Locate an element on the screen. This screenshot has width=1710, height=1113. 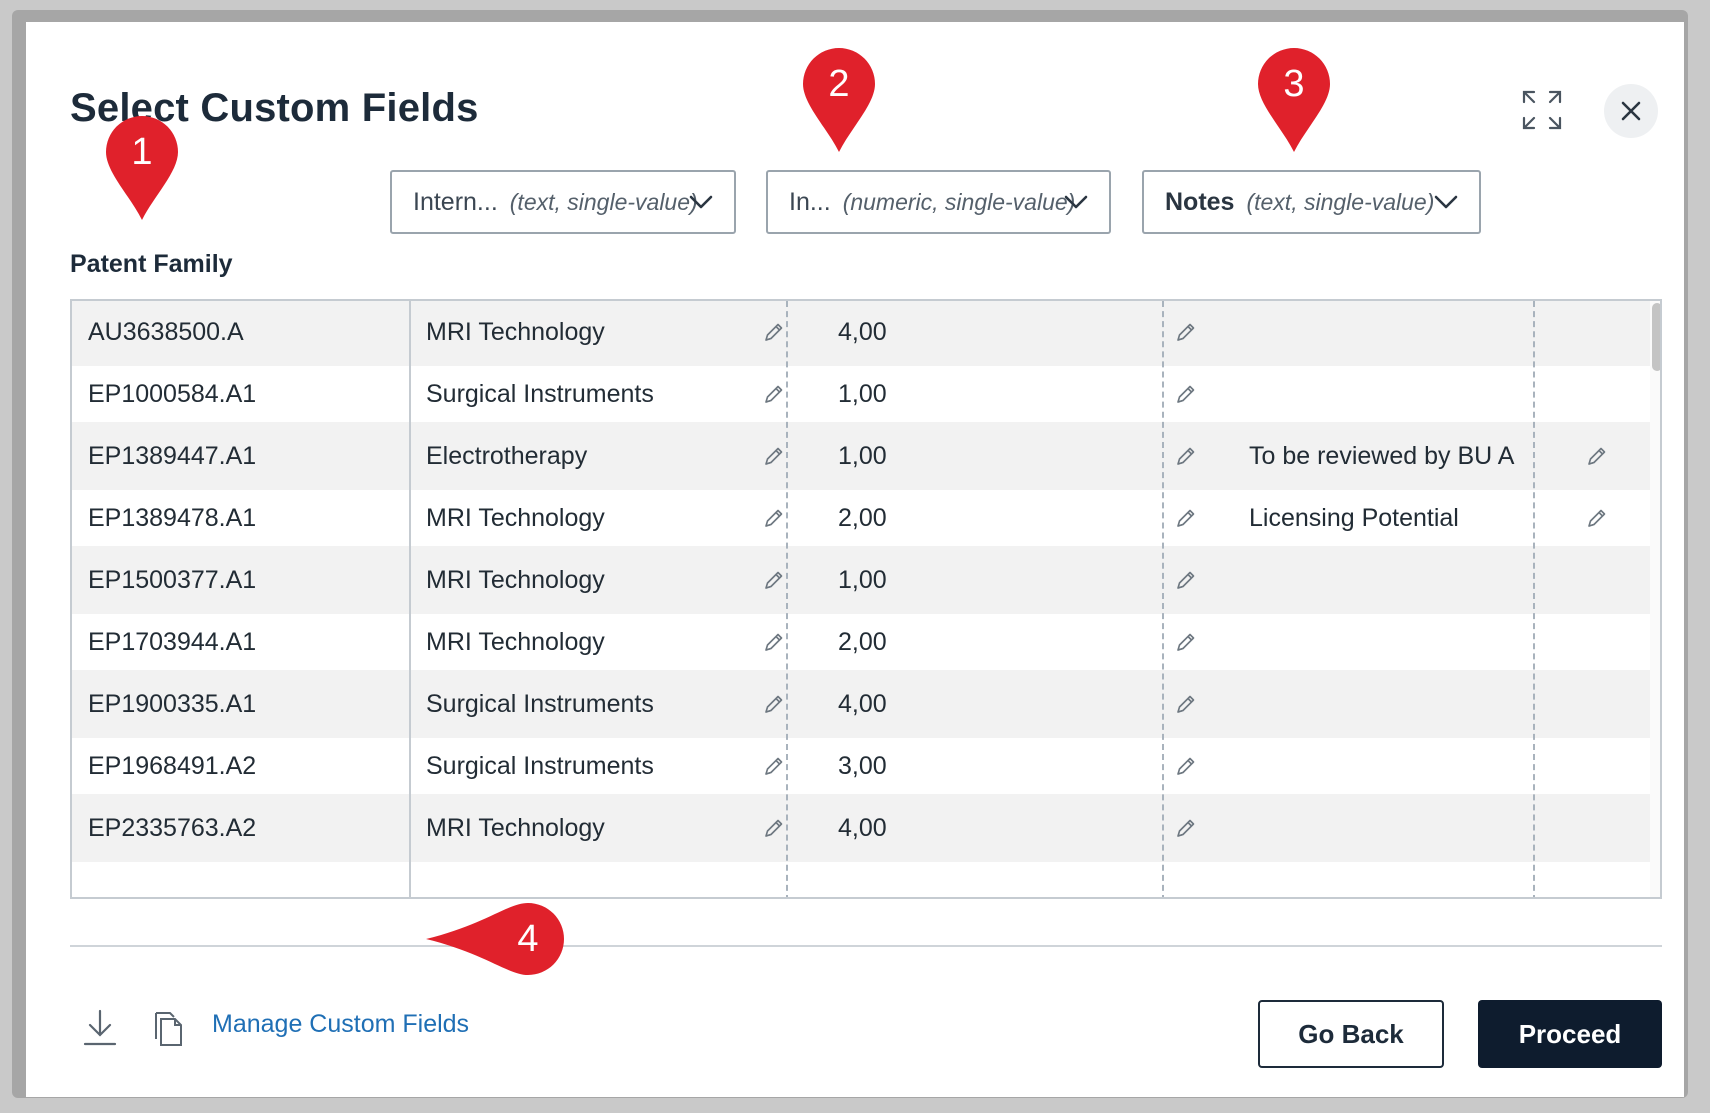
table-row: EP1900335.A1 Surgical Instruments 4,00 is located at coordinates (861, 704).